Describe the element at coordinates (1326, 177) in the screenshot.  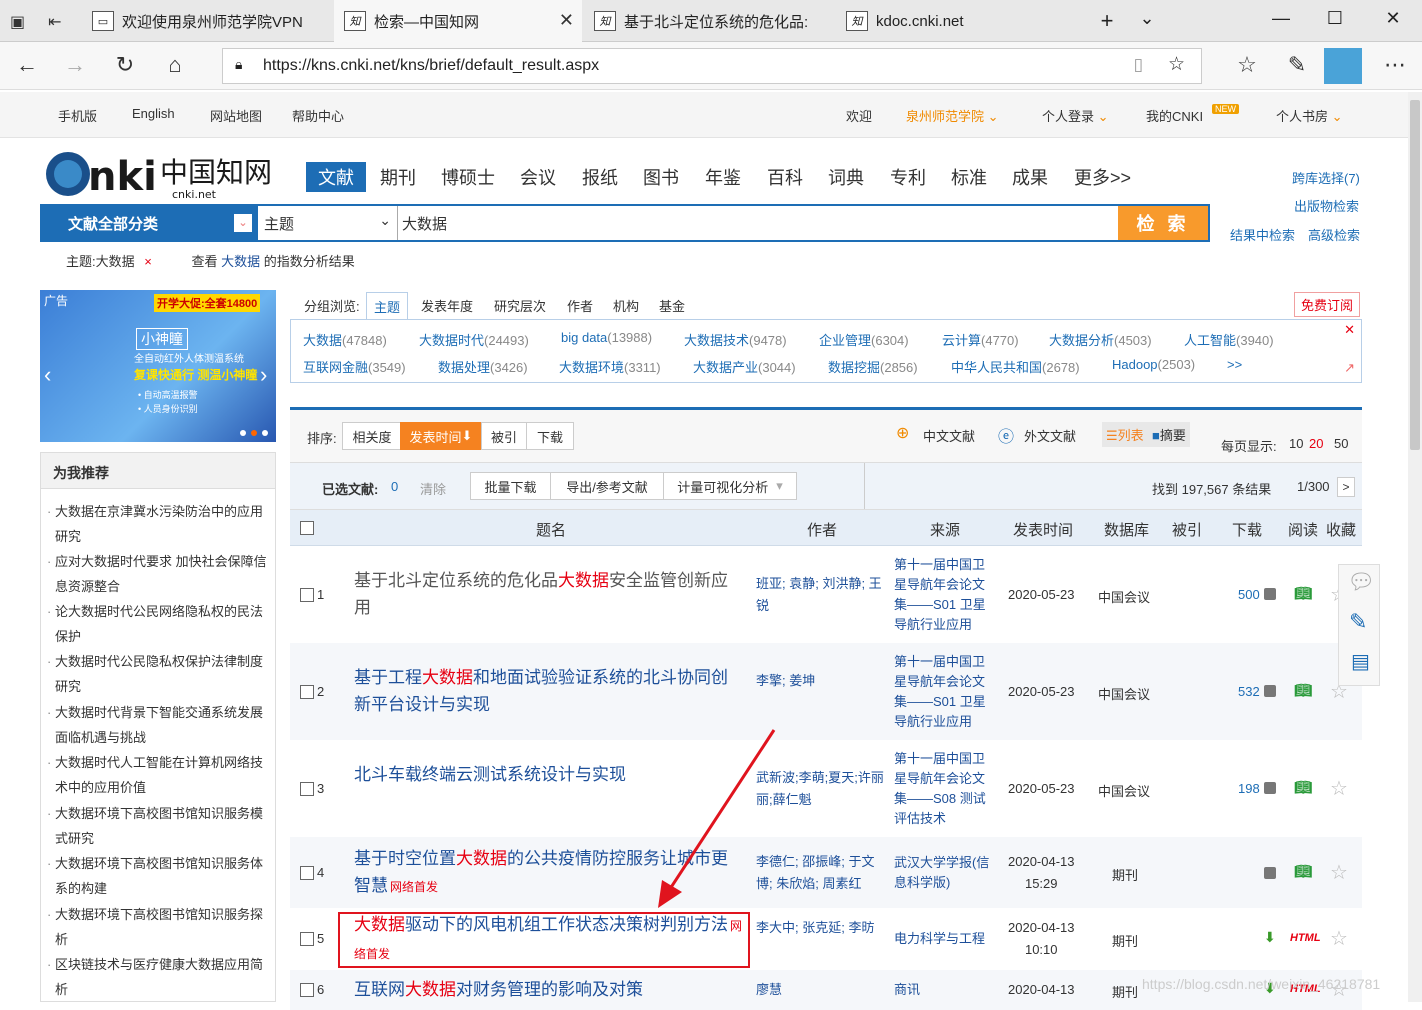
I see `cross-db-link: 跨库选择(7)` at that location.